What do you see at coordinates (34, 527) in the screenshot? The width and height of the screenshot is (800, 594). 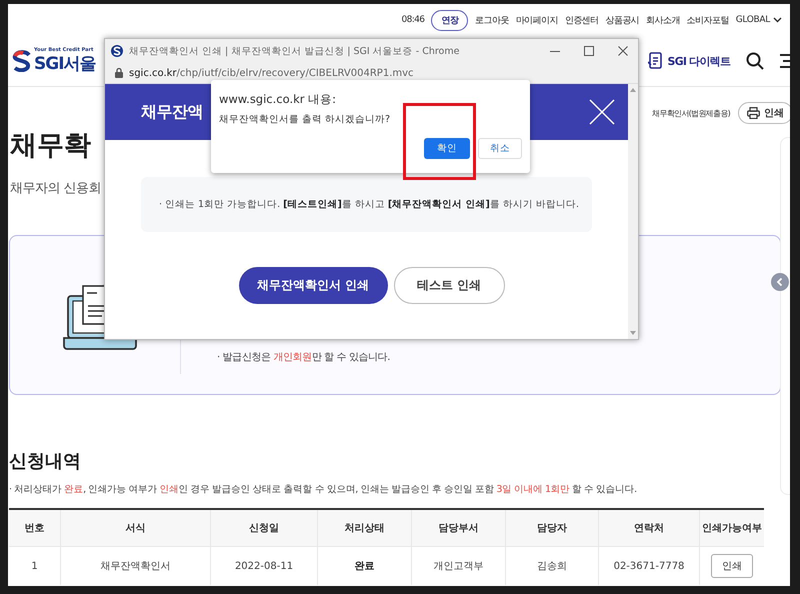 I see `column-header: 번호` at bounding box center [34, 527].